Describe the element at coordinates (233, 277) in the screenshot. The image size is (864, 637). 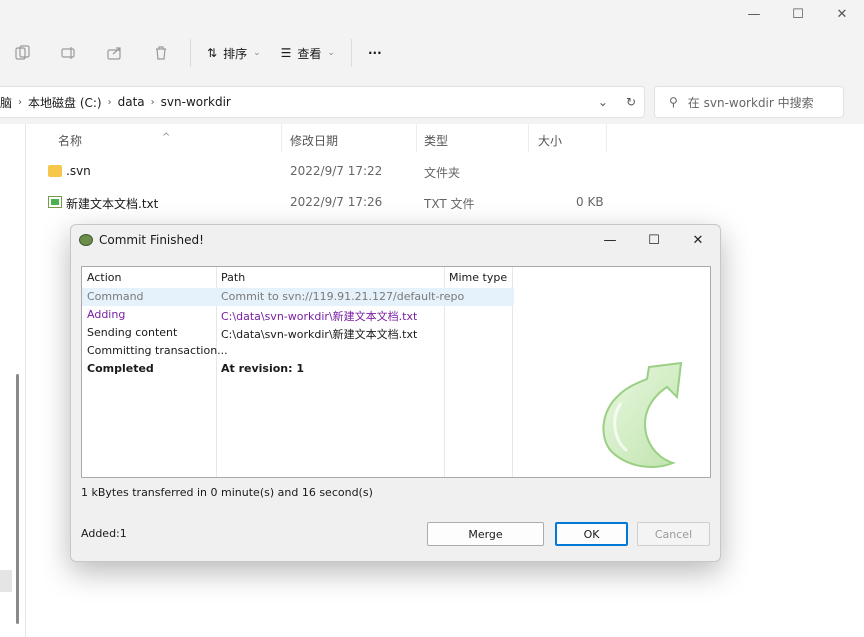
I see `column-path: Path` at that location.